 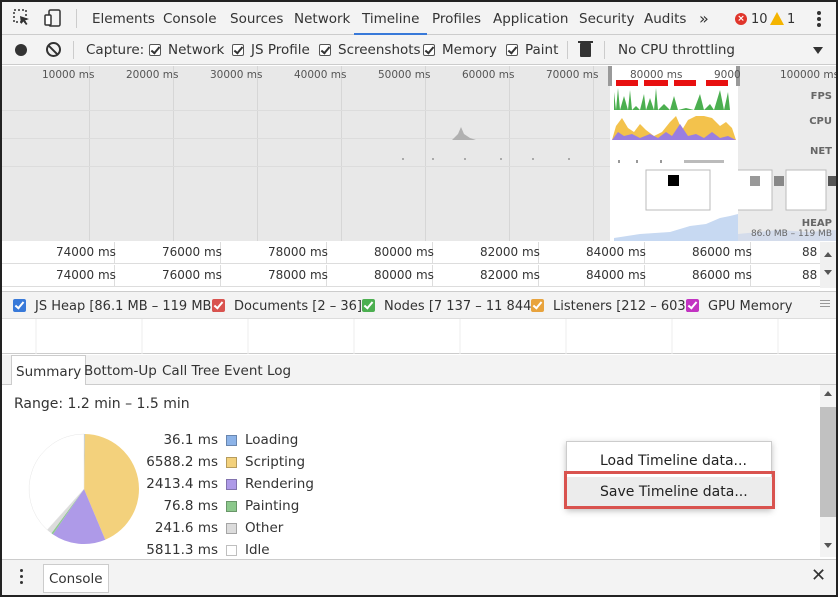 I want to click on listeners-counter: Listeners [212 – 603], so click(x=622, y=307).